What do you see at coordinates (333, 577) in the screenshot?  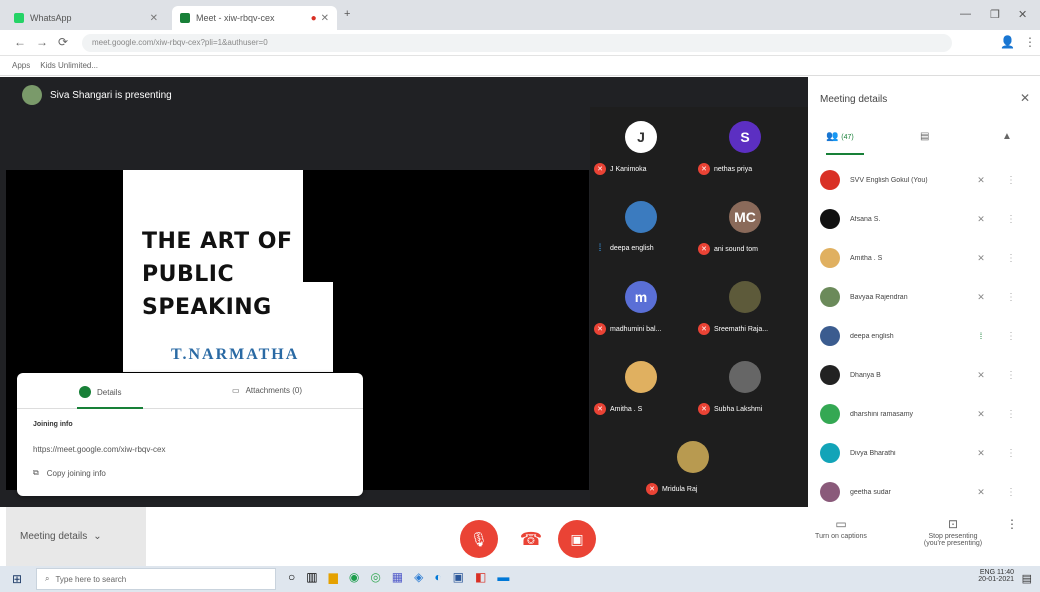 I see `file-explorer-icon: ▆` at bounding box center [333, 577].